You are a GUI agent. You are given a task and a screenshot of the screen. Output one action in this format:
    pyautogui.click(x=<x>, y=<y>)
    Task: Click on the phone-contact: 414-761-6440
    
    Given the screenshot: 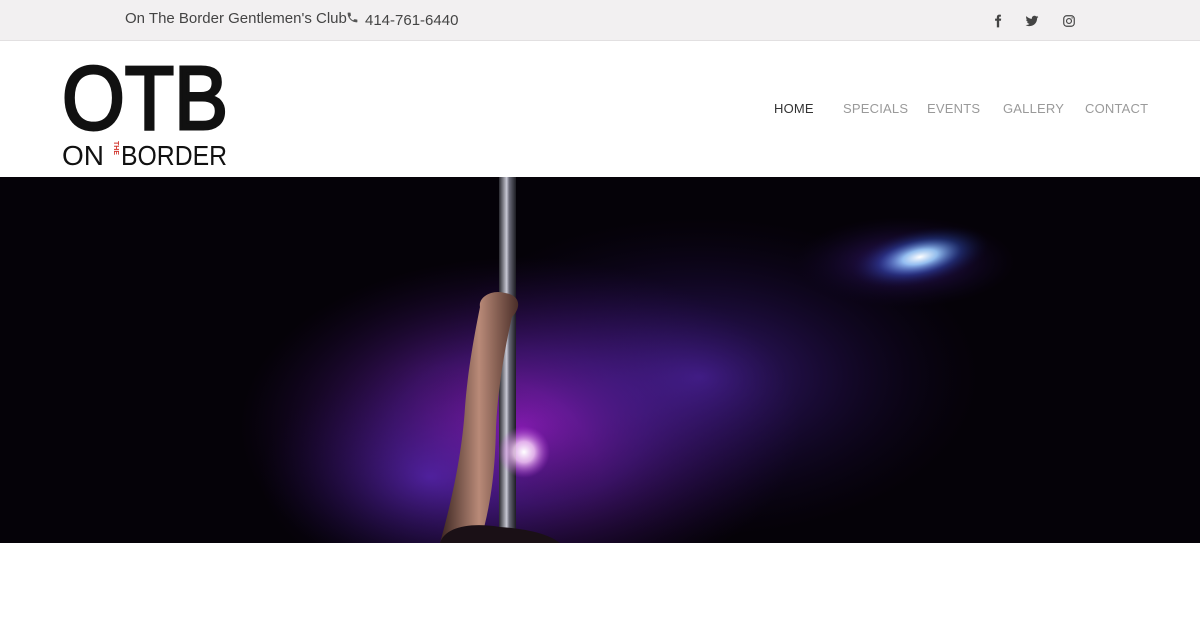 What is the action you would take?
    pyautogui.click(x=402, y=20)
    